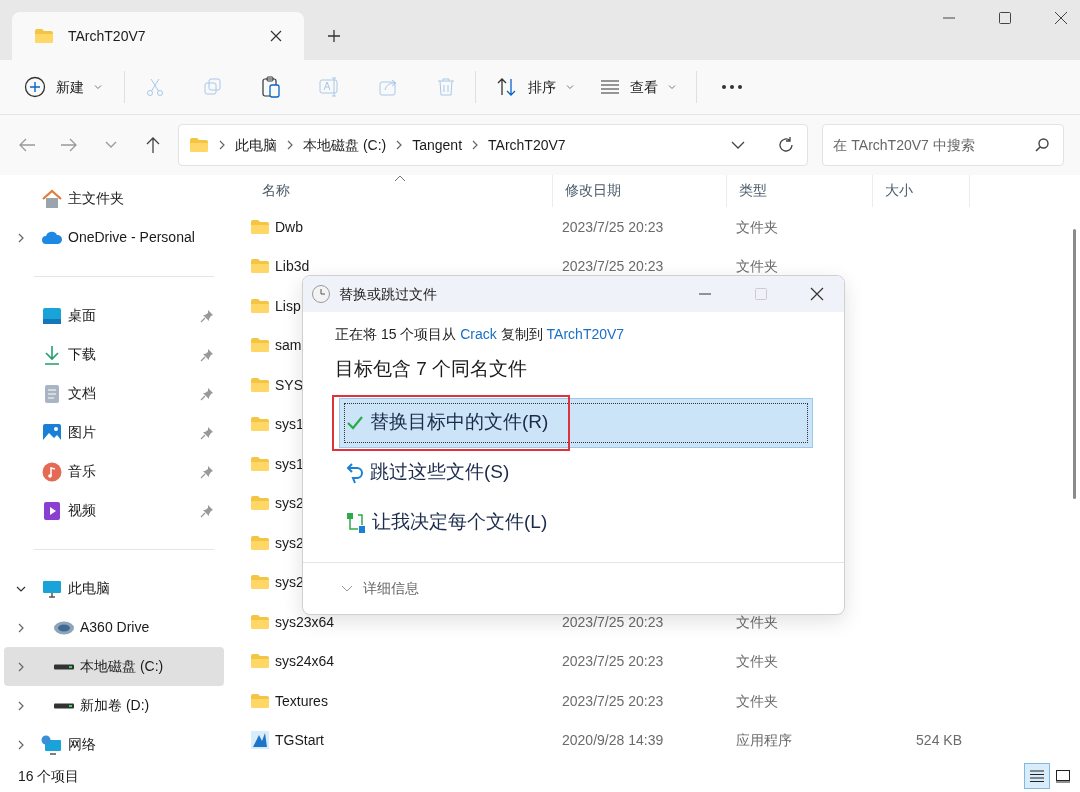 The height and width of the screenshot is (792, 1080). I want to click on undo-arrow-icon, so click(355, 472).